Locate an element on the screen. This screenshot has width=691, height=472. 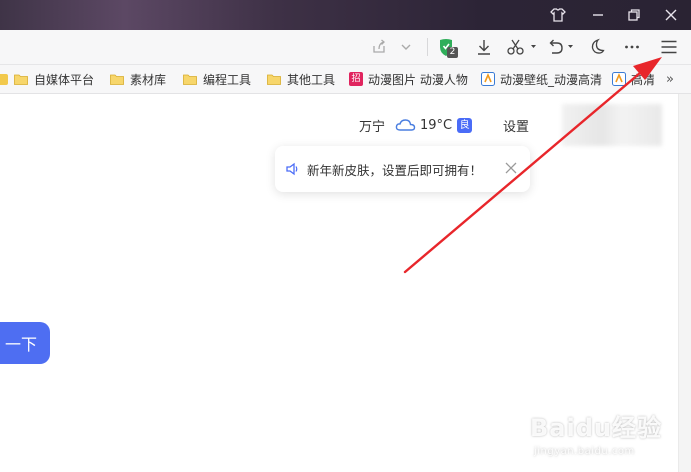
bookmark-partial-left is located at coordinates (4, 79).